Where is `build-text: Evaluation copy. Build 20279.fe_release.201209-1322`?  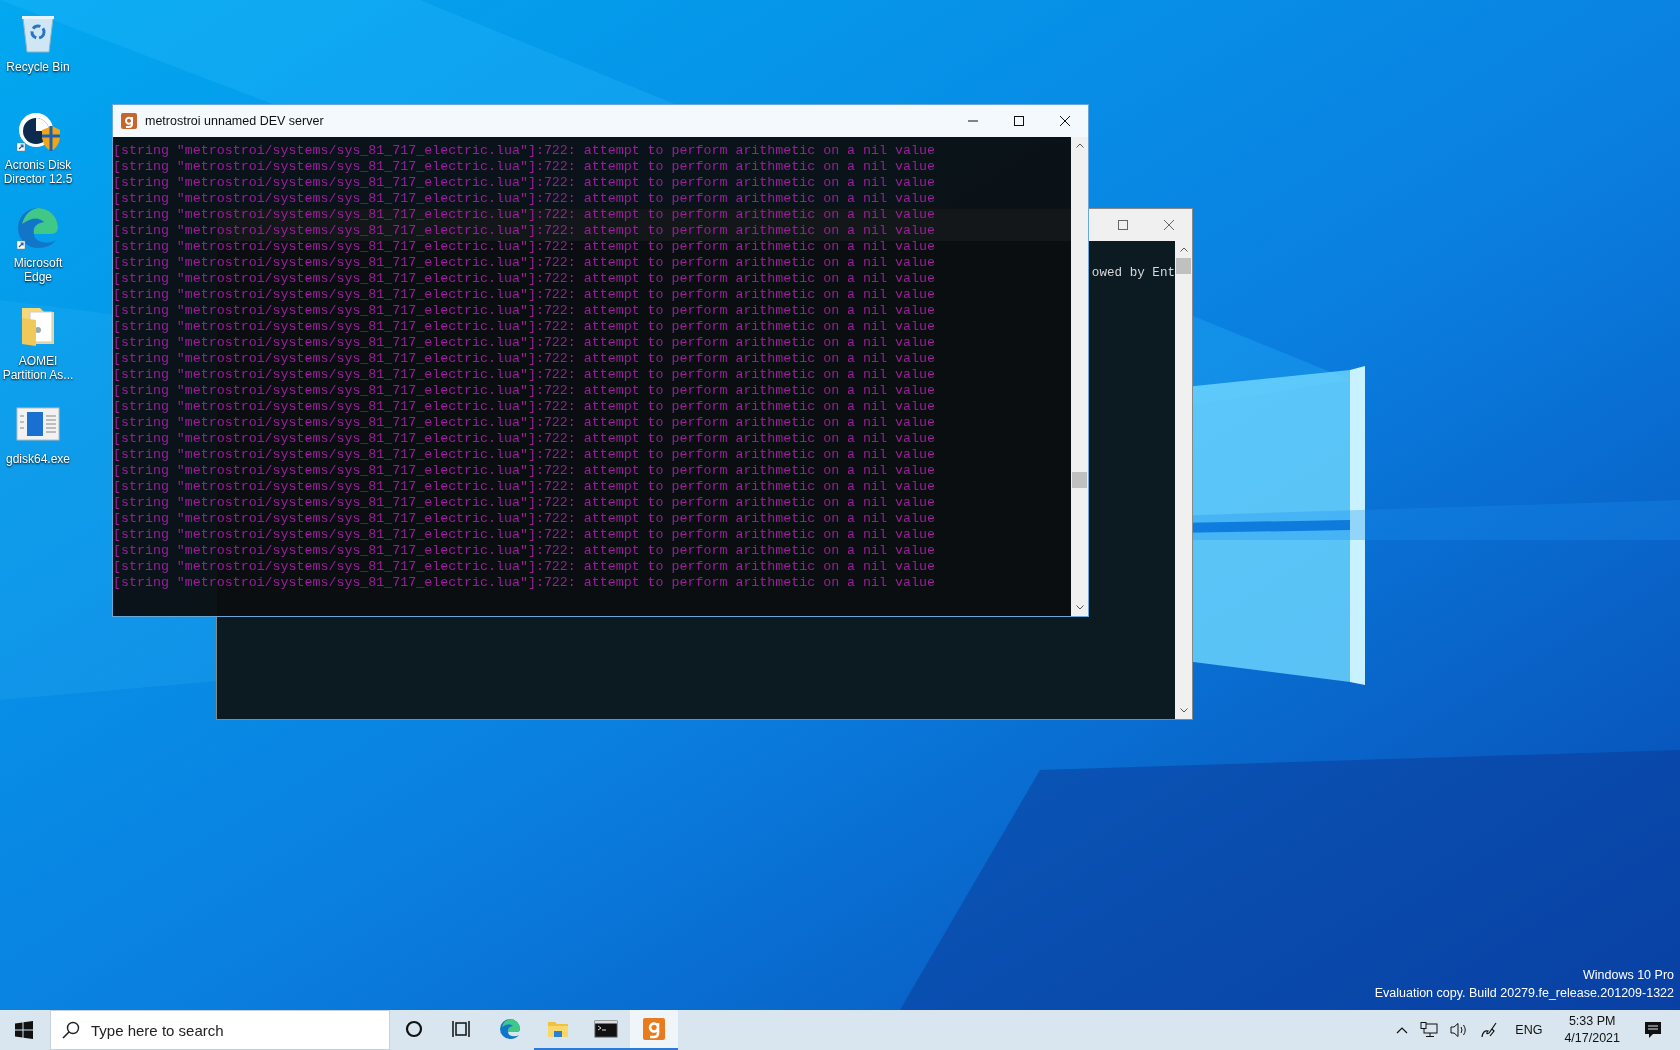 build-text: Evaluation copy. Build 20279.fe_release.201209-1322 is located at coordinates (1524, 993).